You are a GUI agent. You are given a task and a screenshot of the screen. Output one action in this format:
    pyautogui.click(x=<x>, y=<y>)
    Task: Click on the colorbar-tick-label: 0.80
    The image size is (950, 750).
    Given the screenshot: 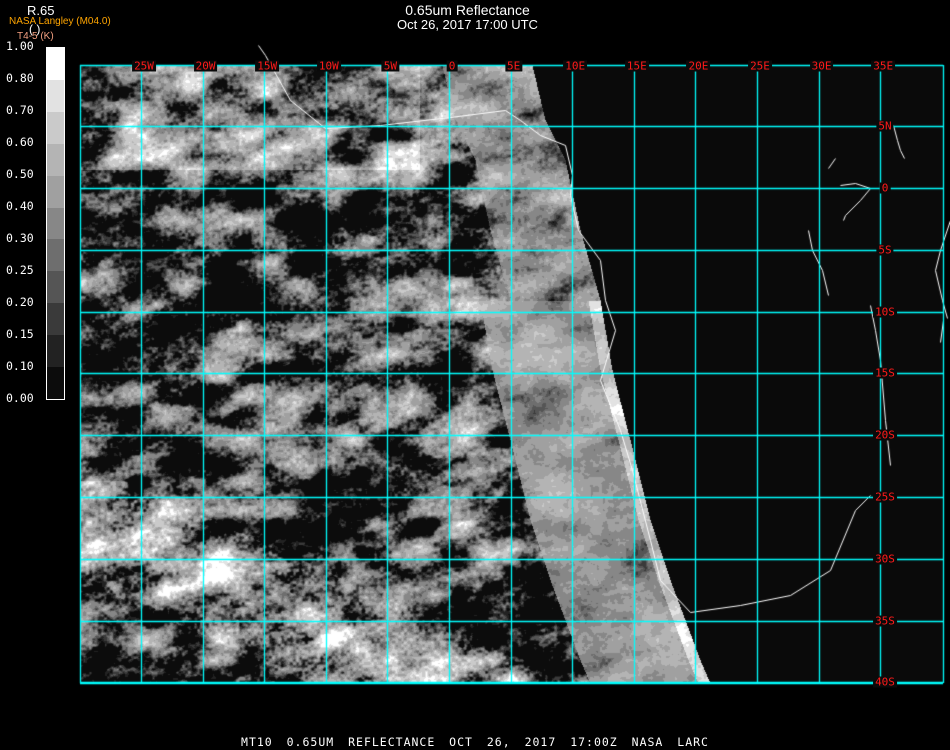 What is the action you would take?
    pyautogui.click(x=20, y=78)
    